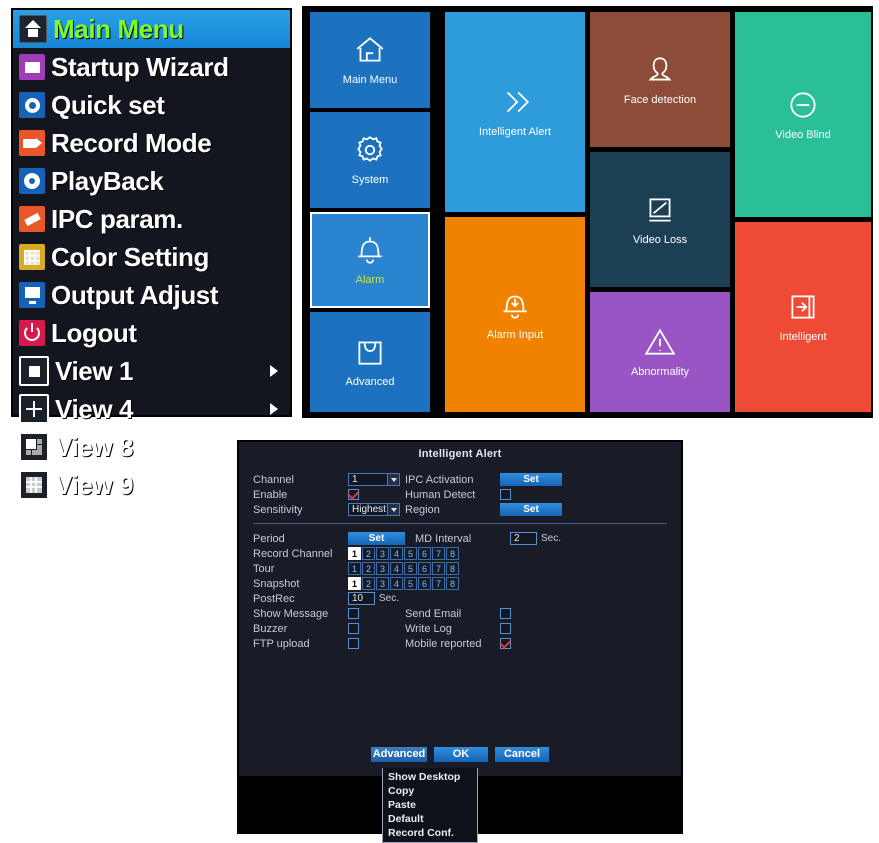 This screenshot has width=879, height=843. Describe the element at coordinates (353, 613) in the screenshot. I see `show-message-checkbox` at that location.